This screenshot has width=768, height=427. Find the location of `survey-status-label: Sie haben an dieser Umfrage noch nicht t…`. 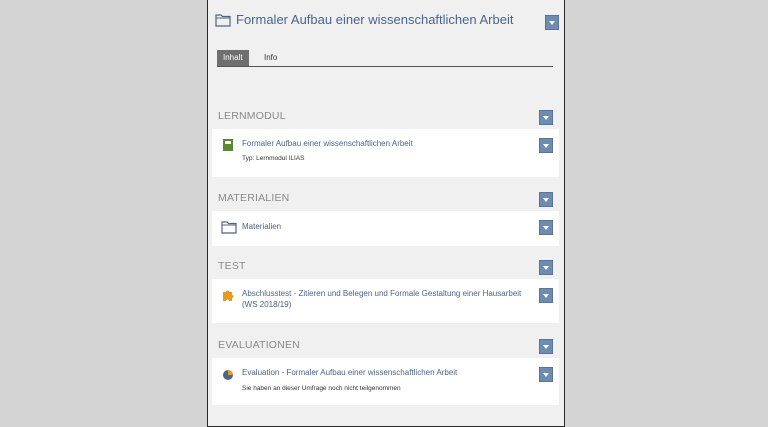

survey-status-label: Sie haben an dieser Umfrage noch nicht t… is located at coordinates (321, 388).